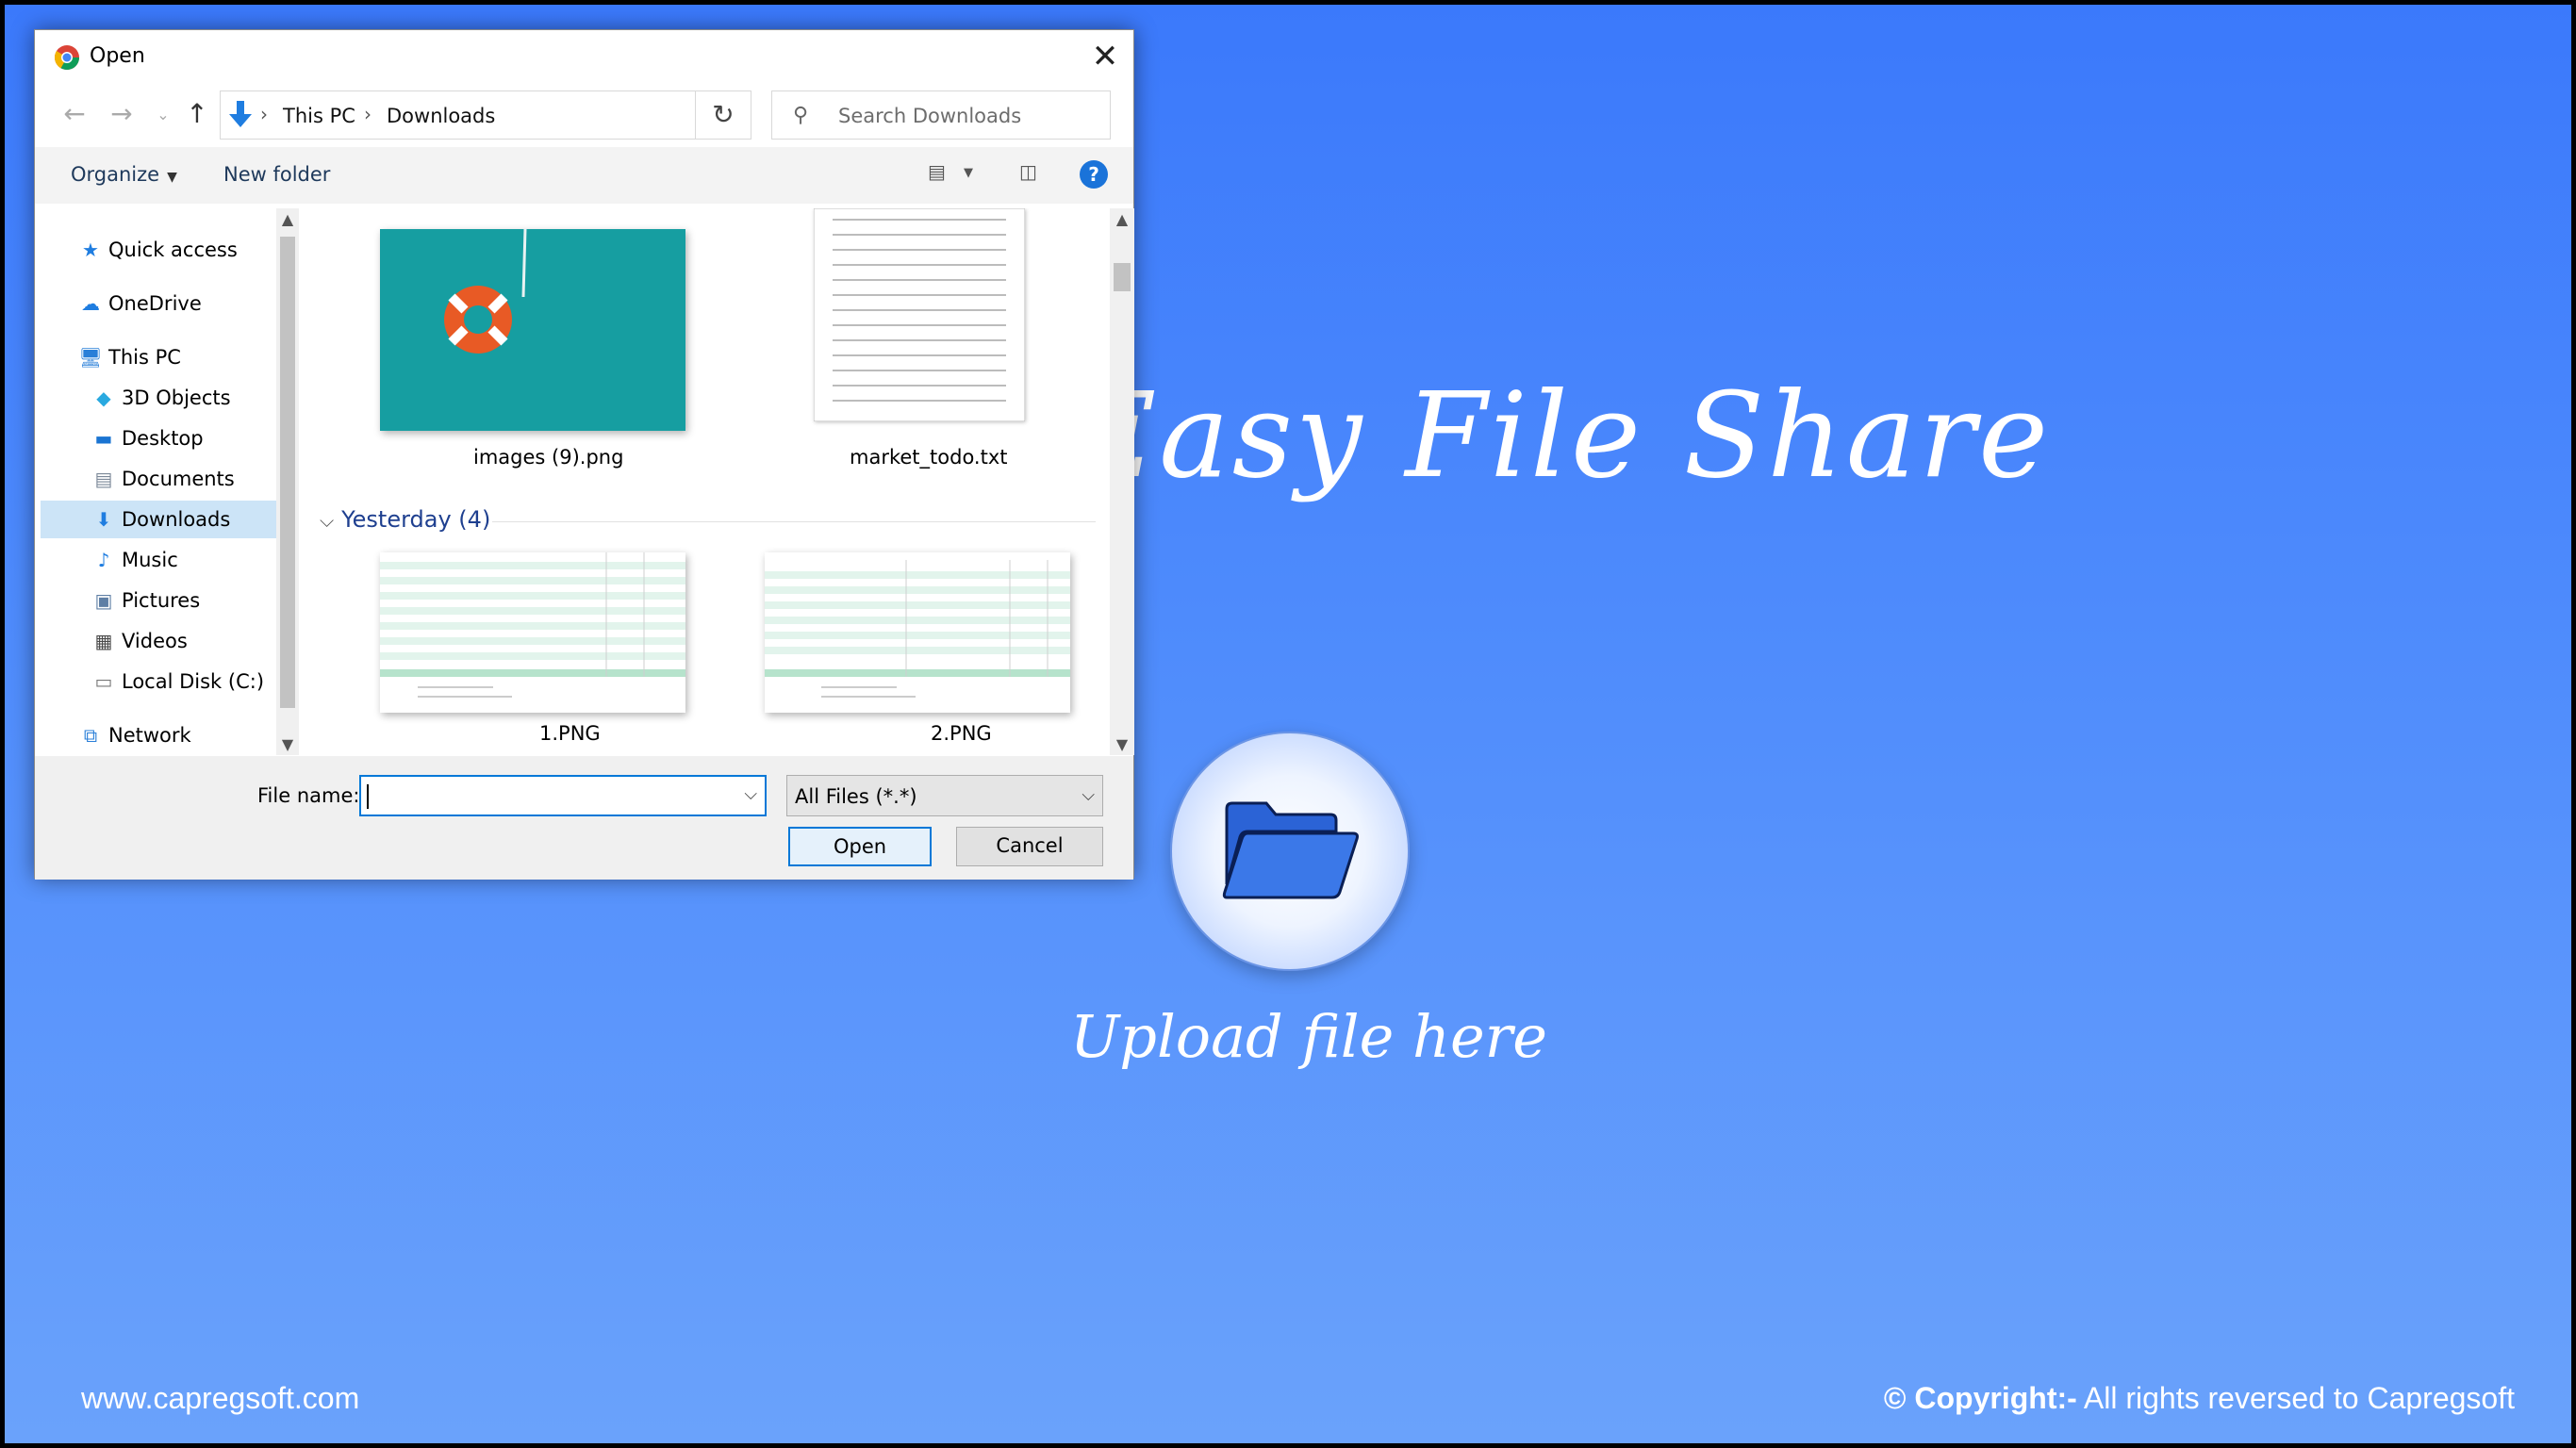 The width and height of the screenshot is (2576, 1448). I want to click on sidebar-item-onedrive: ☁ OneDrive, so click(162, 303).